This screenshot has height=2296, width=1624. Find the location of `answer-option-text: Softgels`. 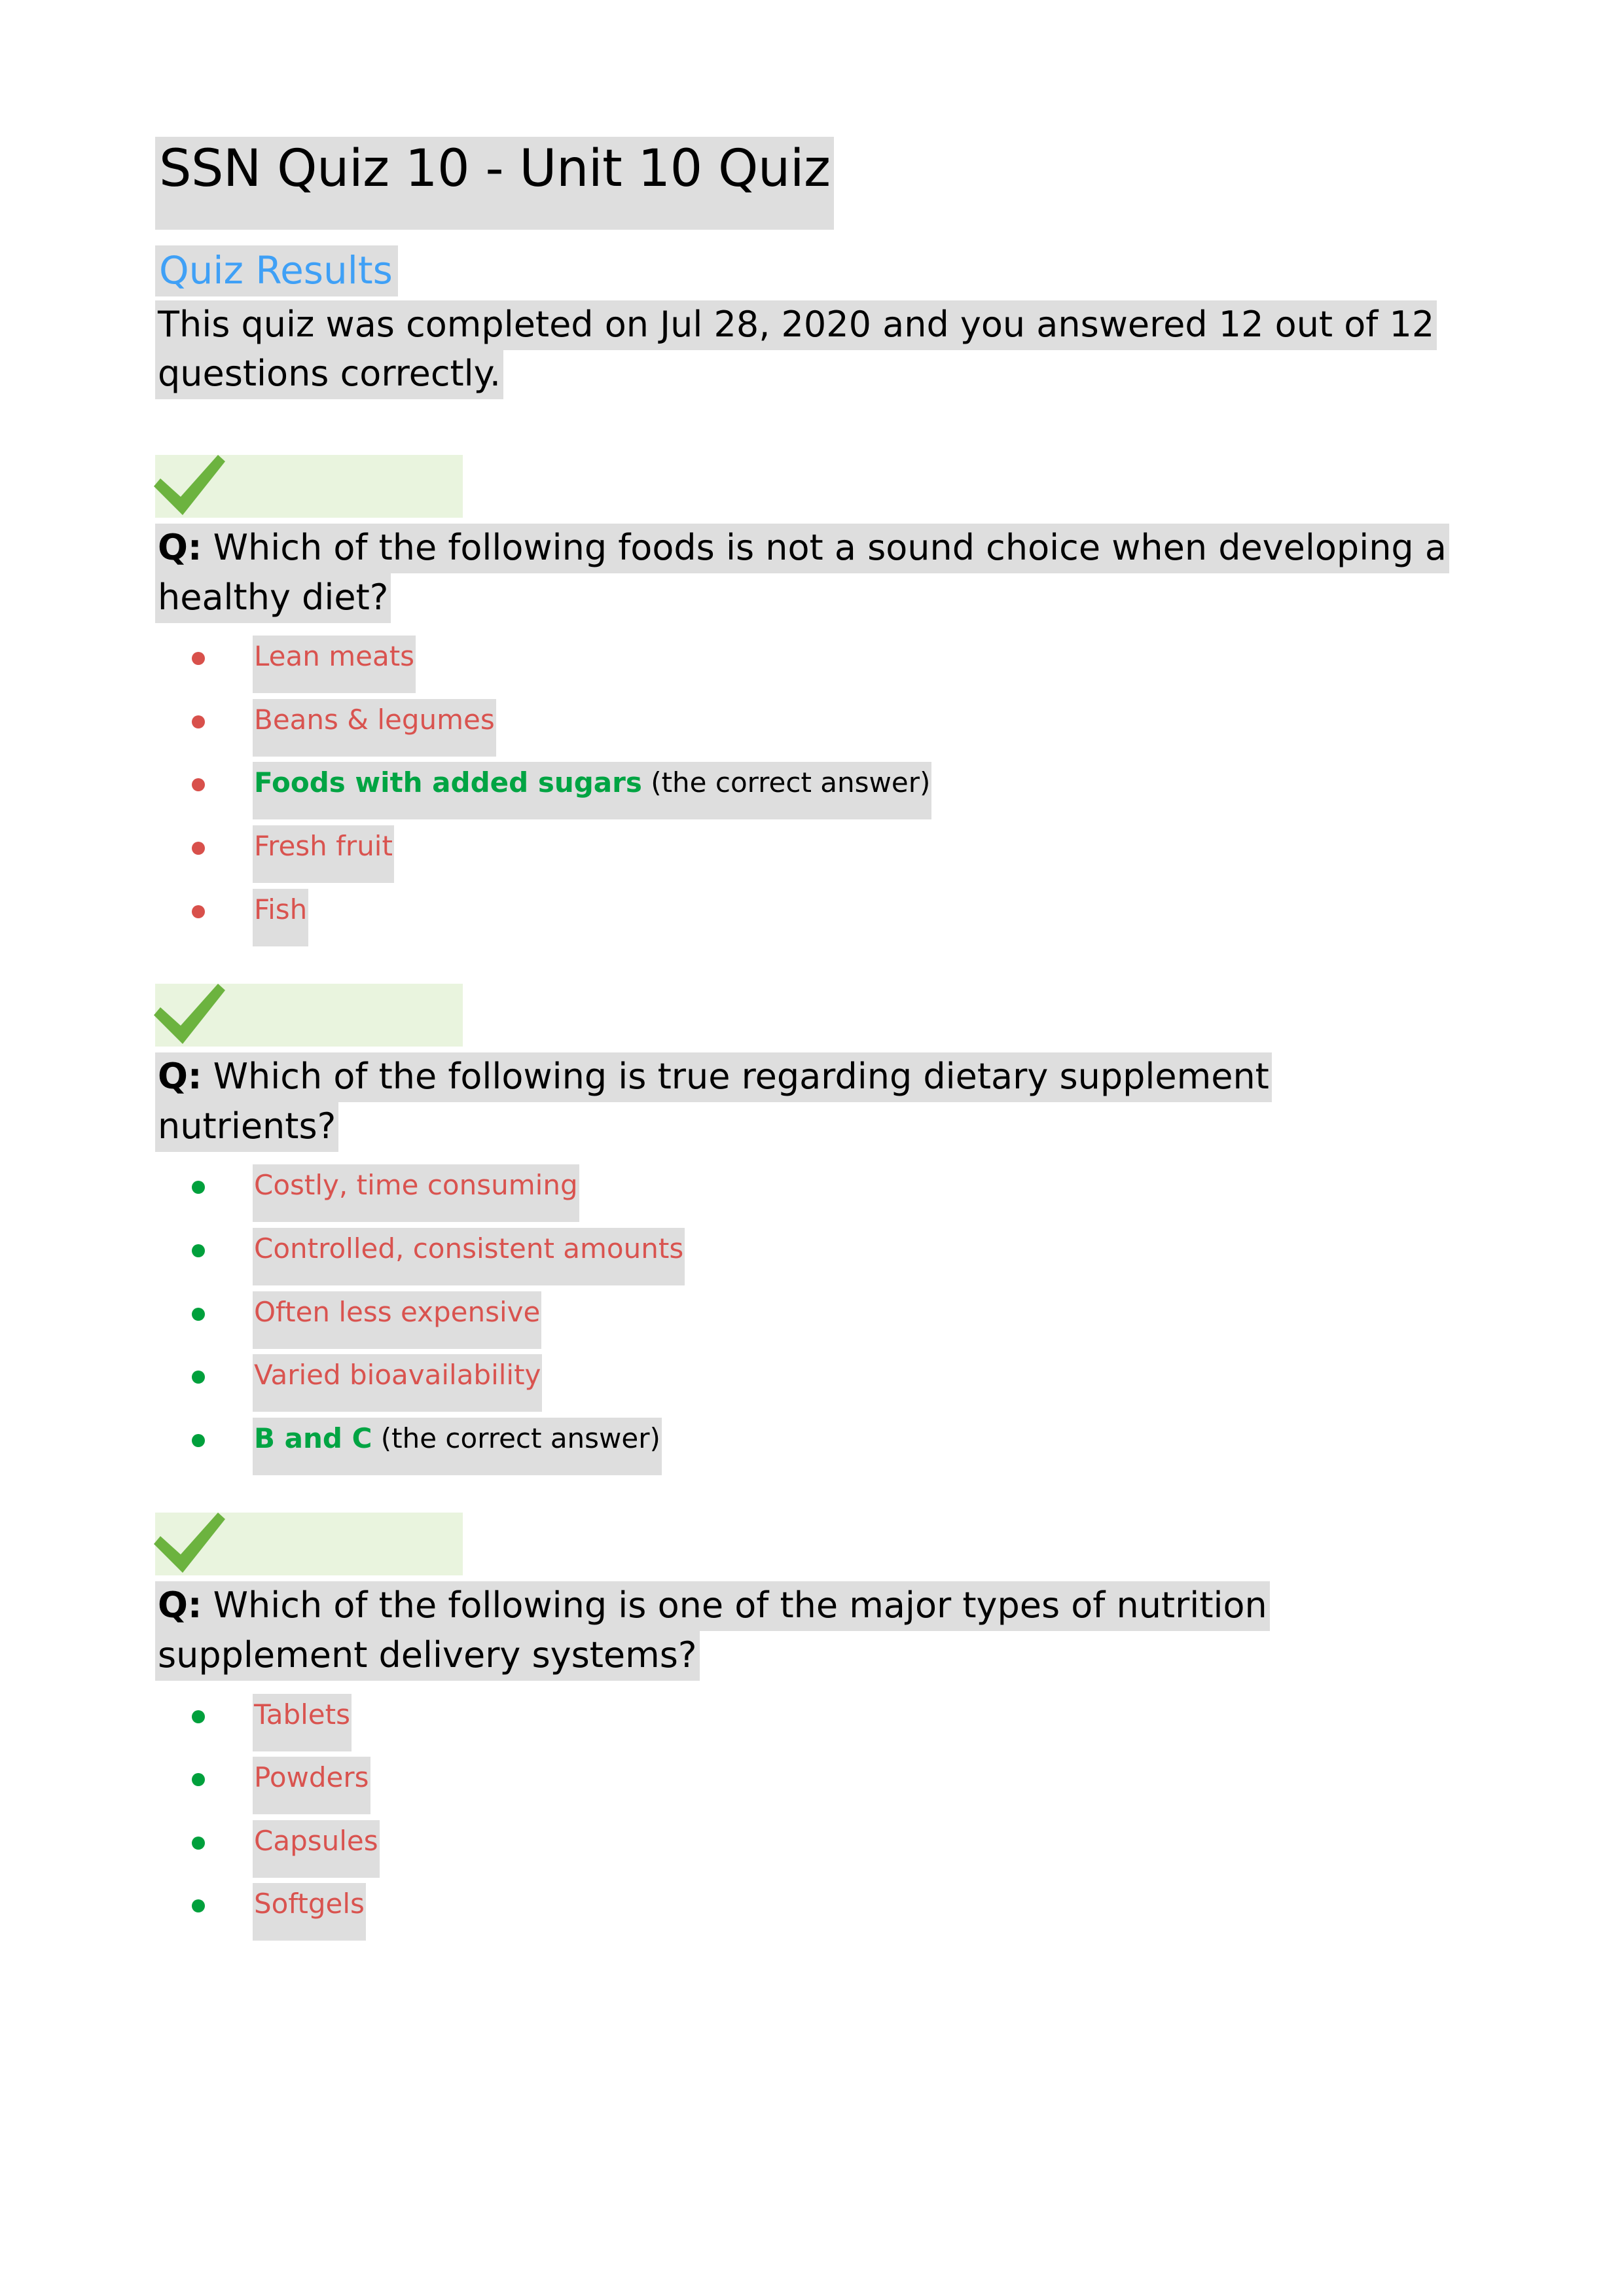

answer-option-text: Softgels is located at coordinates (309, 1904).